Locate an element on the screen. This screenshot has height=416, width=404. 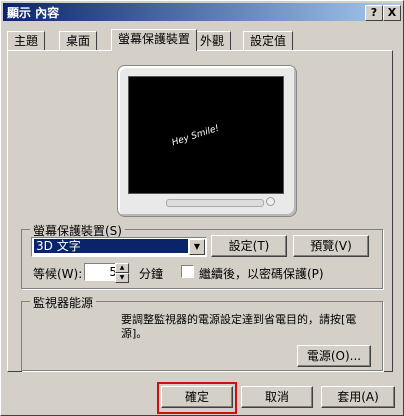
tab-desktop: 桌面 is located at coordinates (78, 40).